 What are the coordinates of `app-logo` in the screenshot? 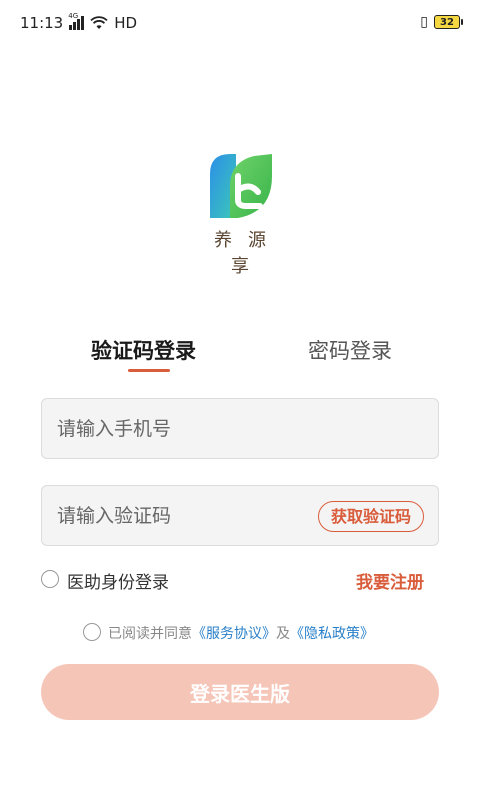 It's located at (241, 186).